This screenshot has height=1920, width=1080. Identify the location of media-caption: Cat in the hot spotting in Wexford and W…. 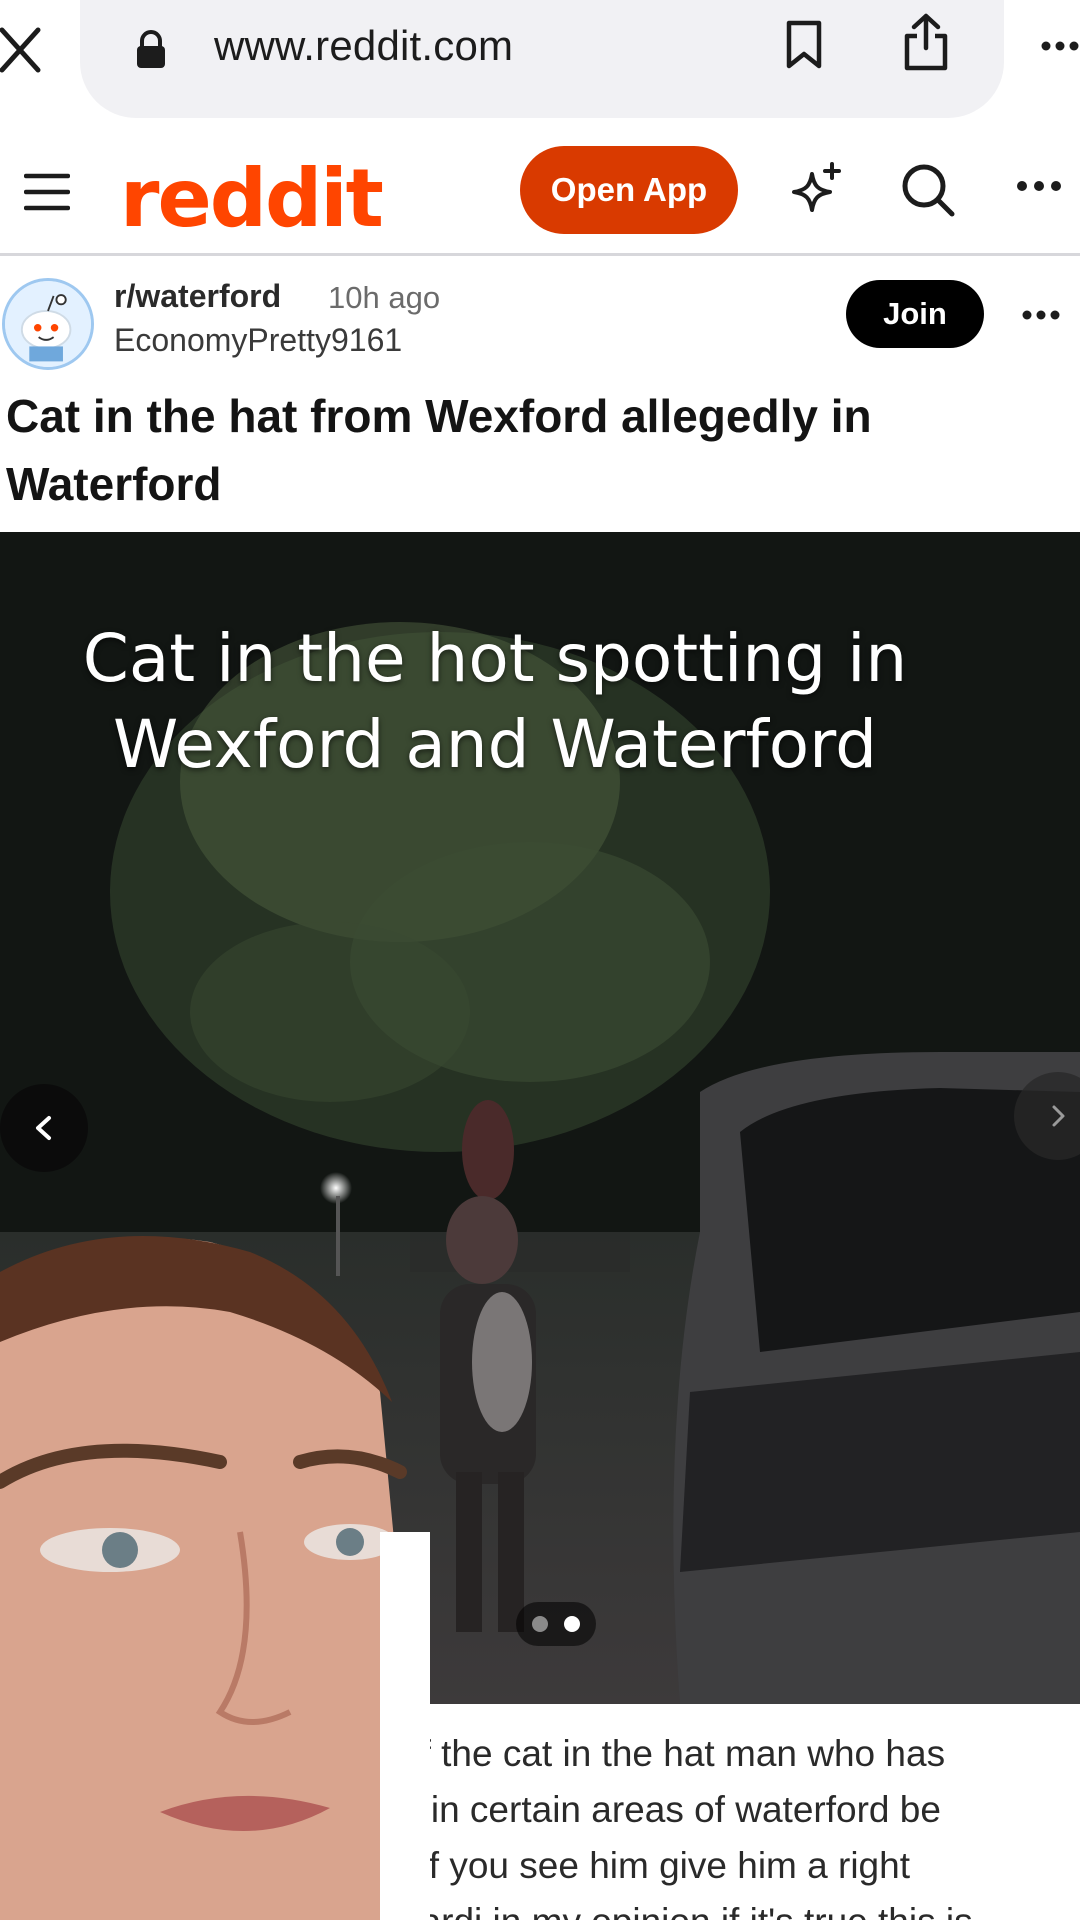
(495, 701).